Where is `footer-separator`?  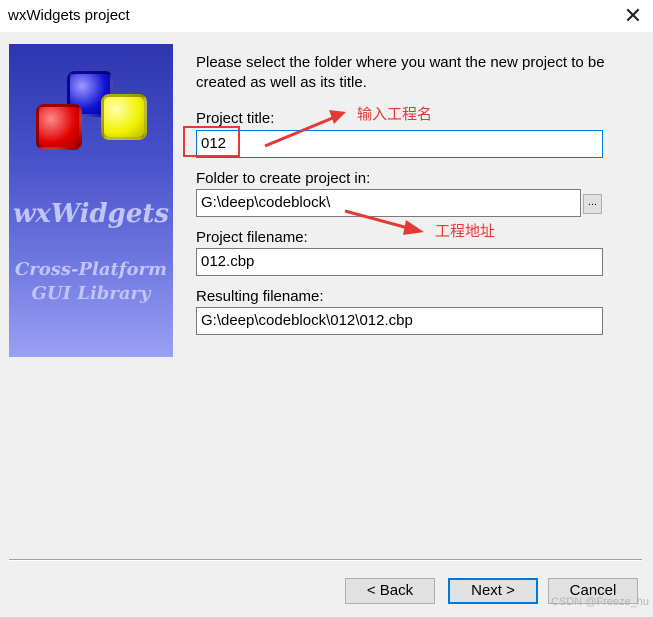 footer-separator is located at coordinates (325, 560).